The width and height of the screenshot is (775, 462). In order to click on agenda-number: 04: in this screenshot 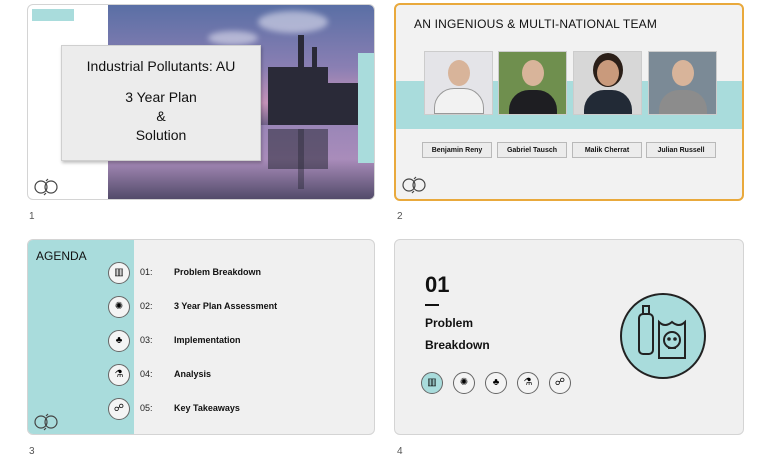, I will do `click(146, 374)`.